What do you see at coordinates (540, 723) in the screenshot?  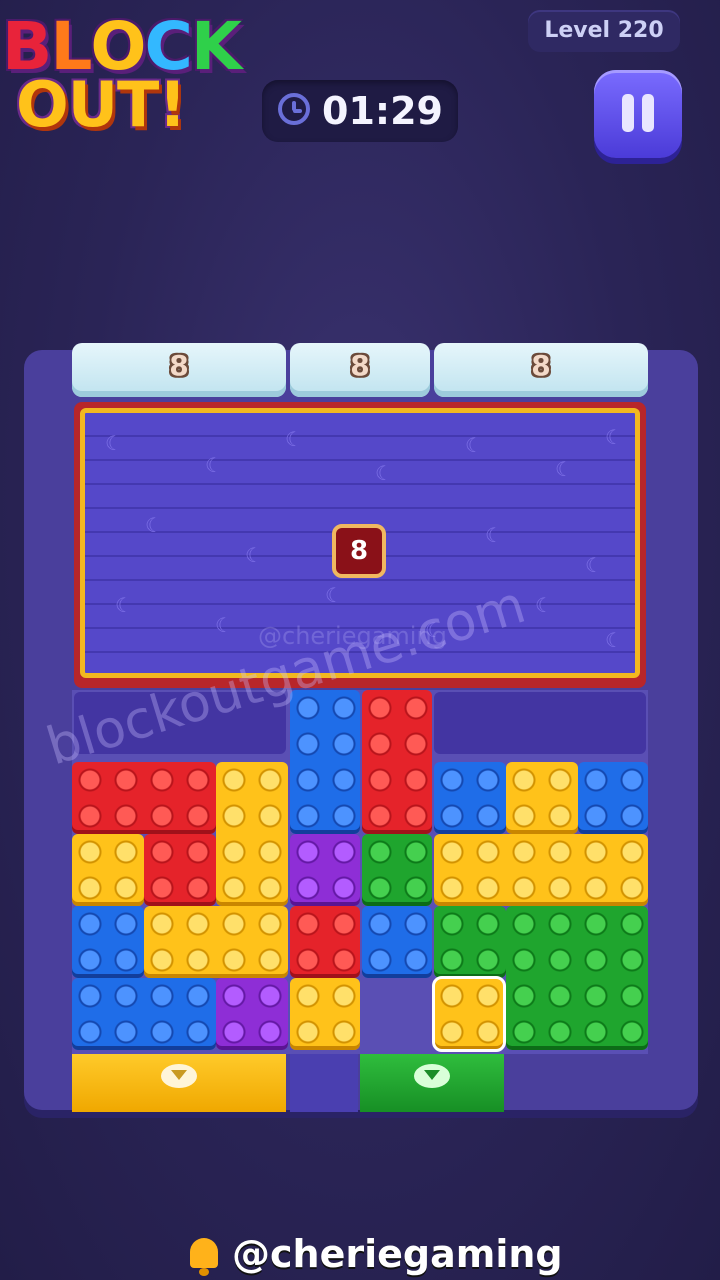 I see `empty-slot` at bounding box center [540, 723].